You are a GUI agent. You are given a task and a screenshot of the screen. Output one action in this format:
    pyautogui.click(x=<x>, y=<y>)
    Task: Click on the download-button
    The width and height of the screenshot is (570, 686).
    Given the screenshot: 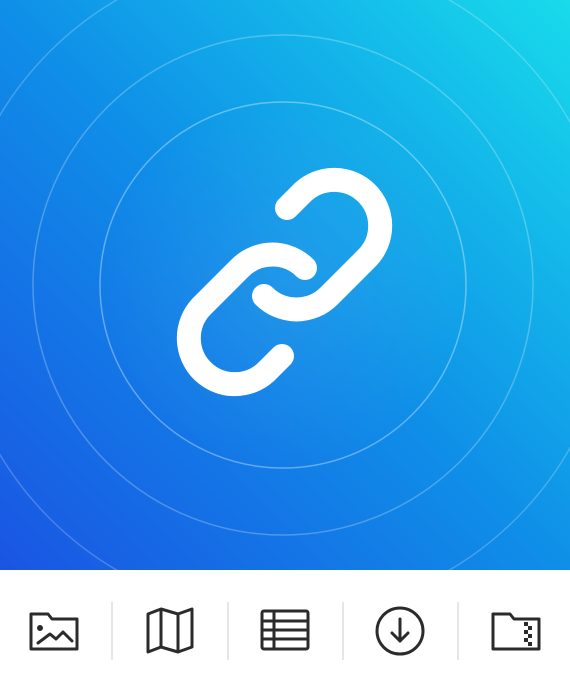 What is the action you would take?
    pyautogui.click(x=400, y=630)
    